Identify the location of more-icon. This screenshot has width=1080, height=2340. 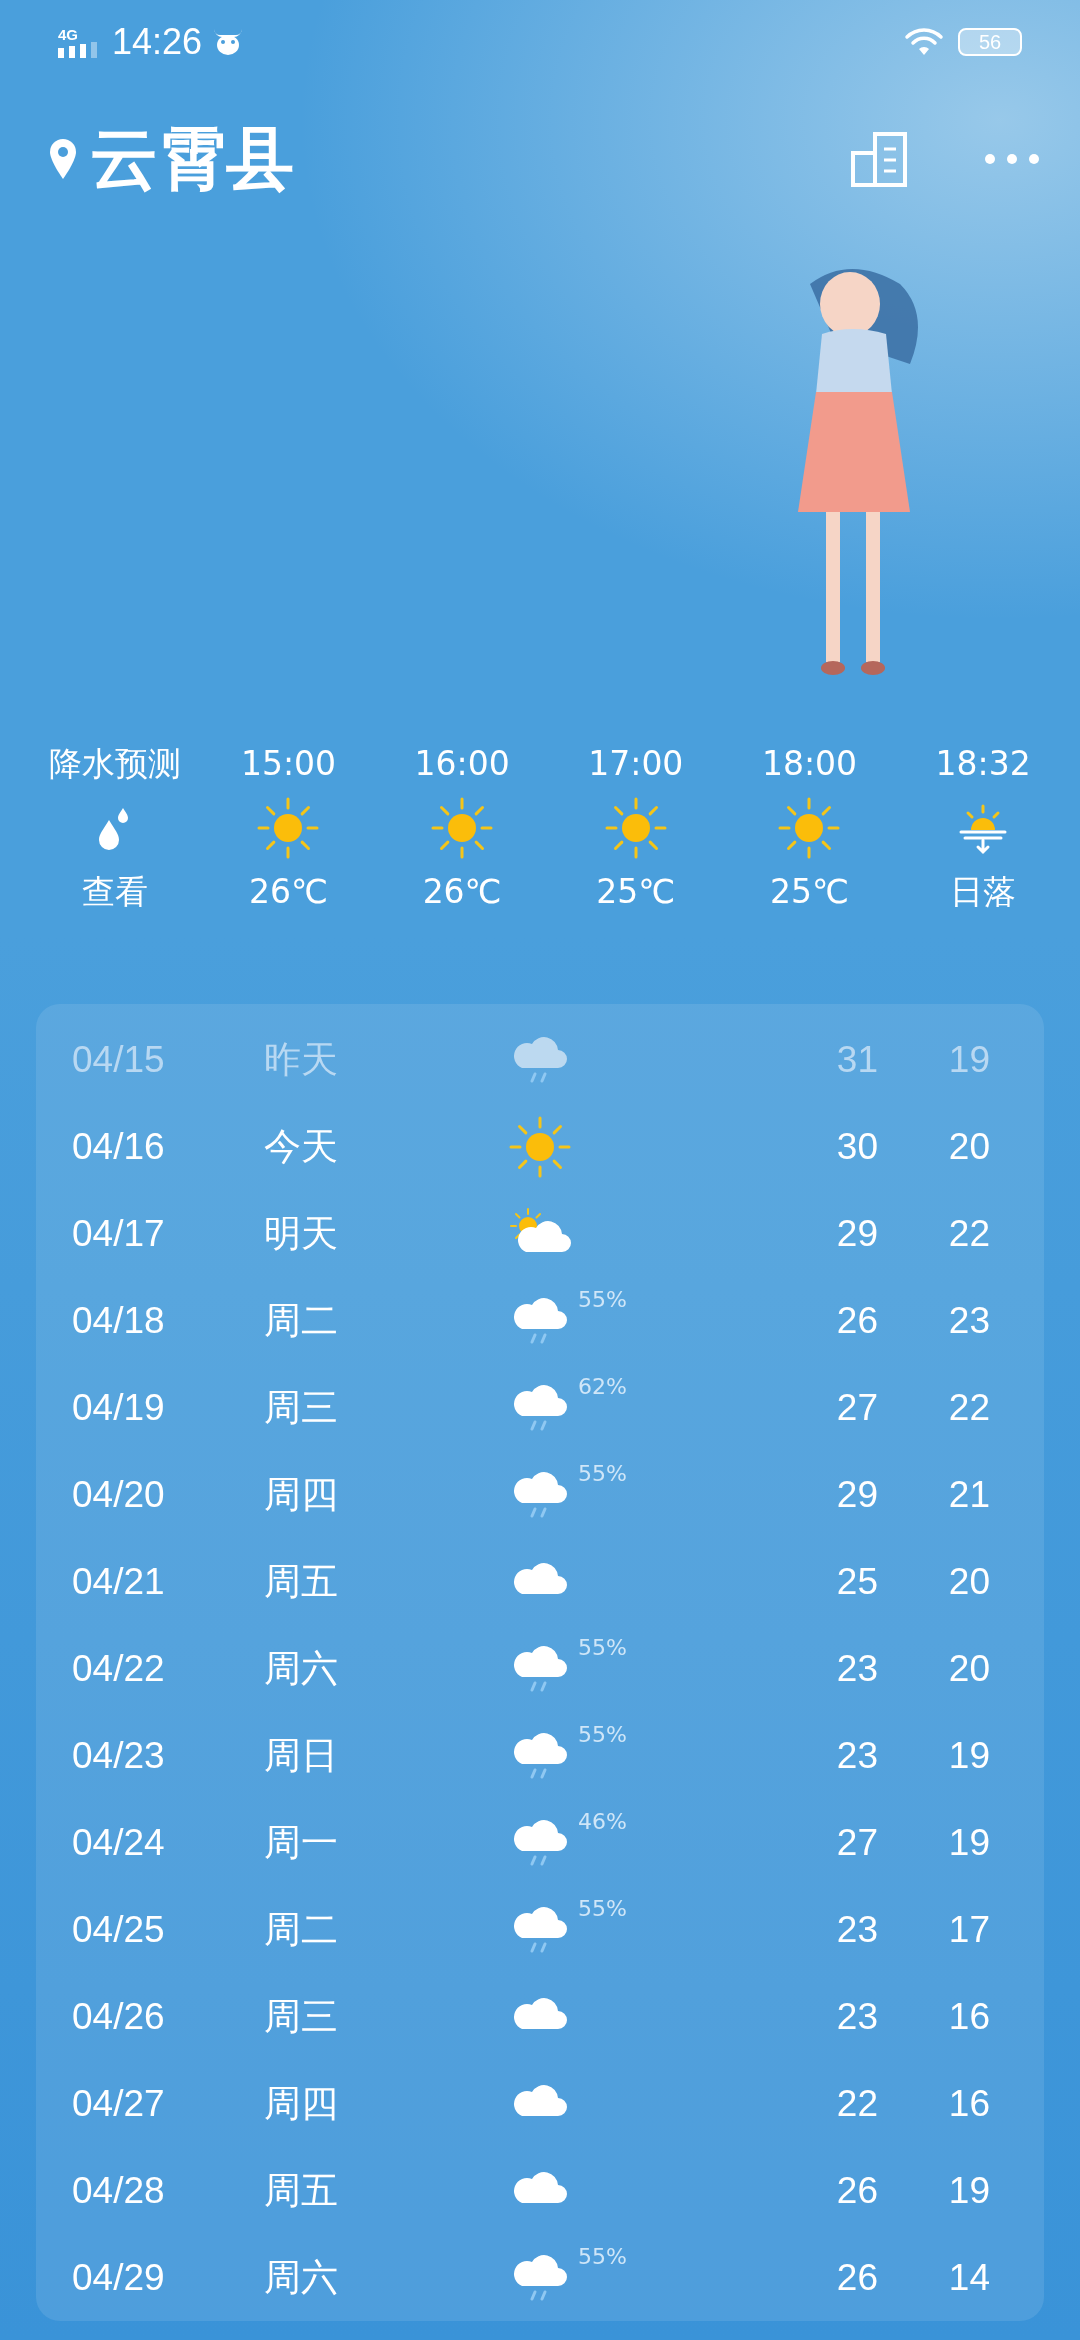
(1012, 159).